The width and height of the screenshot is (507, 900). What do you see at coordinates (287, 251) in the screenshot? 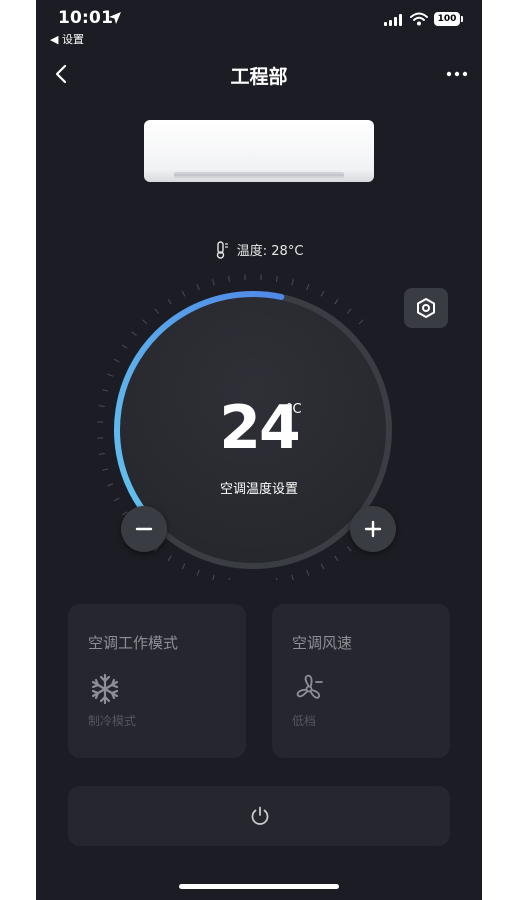
I see `temperature-value: 28°C` at bounding box center [287, 251].